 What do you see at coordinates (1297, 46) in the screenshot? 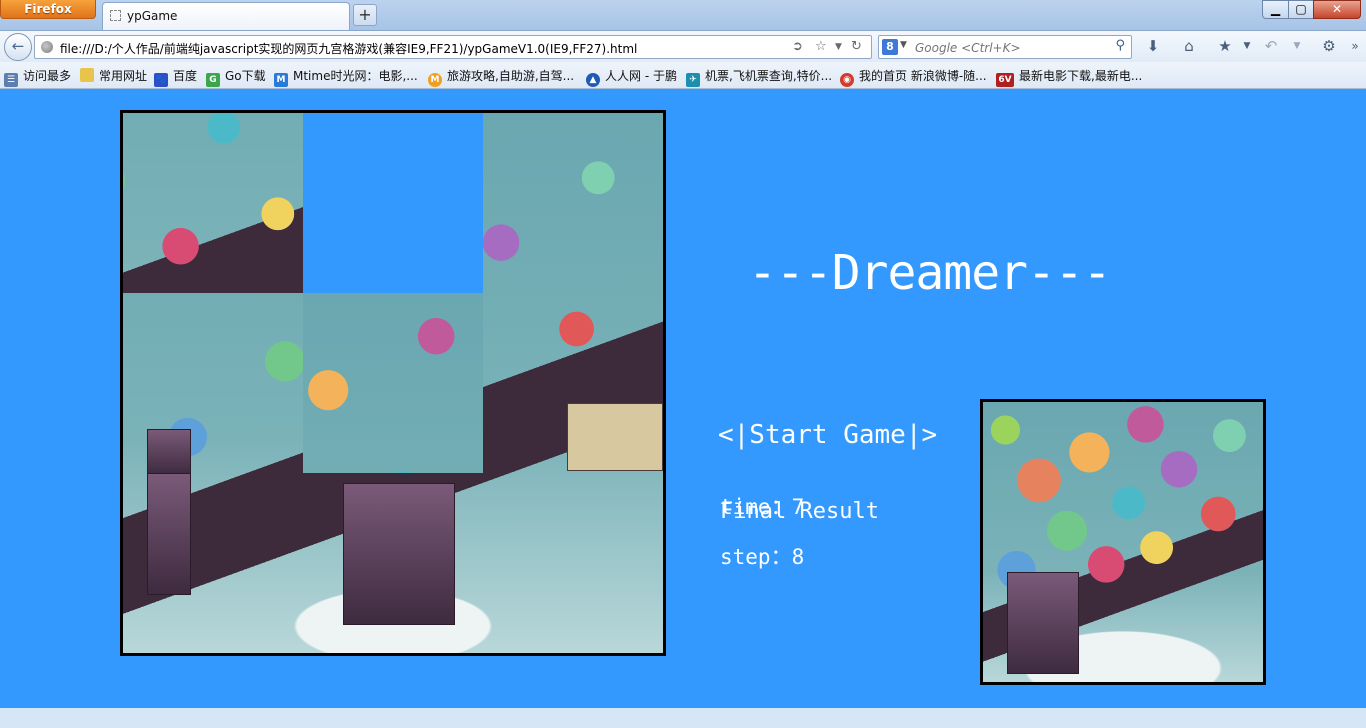
I see `undo-dropdown-icon: ▼` at bounding box center [1297, 46].